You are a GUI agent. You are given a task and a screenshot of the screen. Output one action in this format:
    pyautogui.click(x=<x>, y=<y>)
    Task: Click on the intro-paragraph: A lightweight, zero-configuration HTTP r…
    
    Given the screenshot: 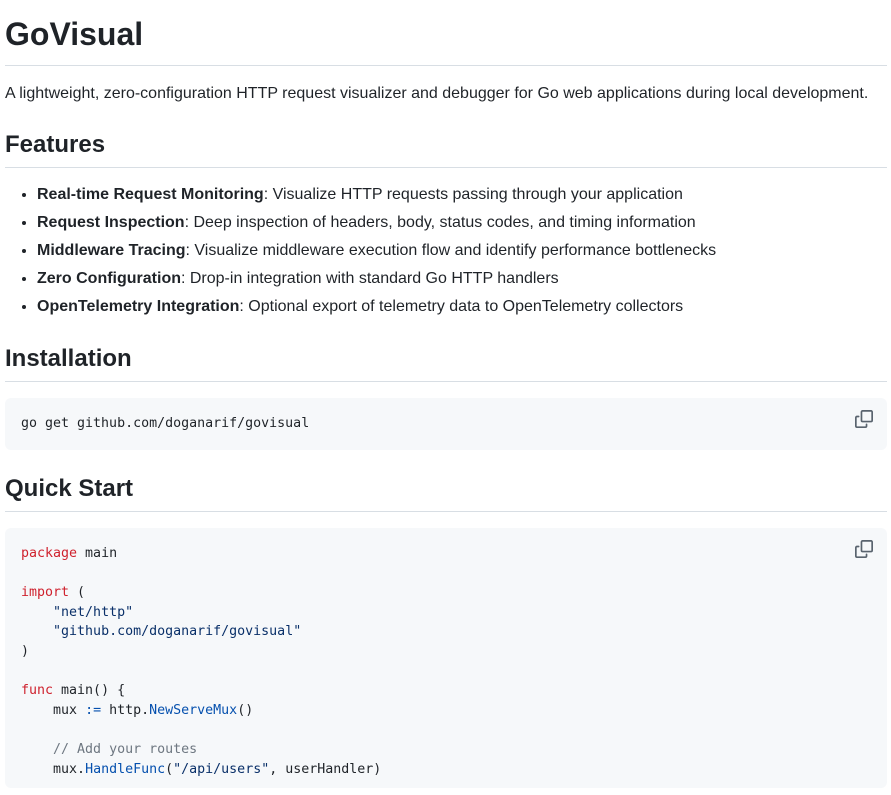 What is the action you would take?
    pyautogui.click(x=437, y=93)
    